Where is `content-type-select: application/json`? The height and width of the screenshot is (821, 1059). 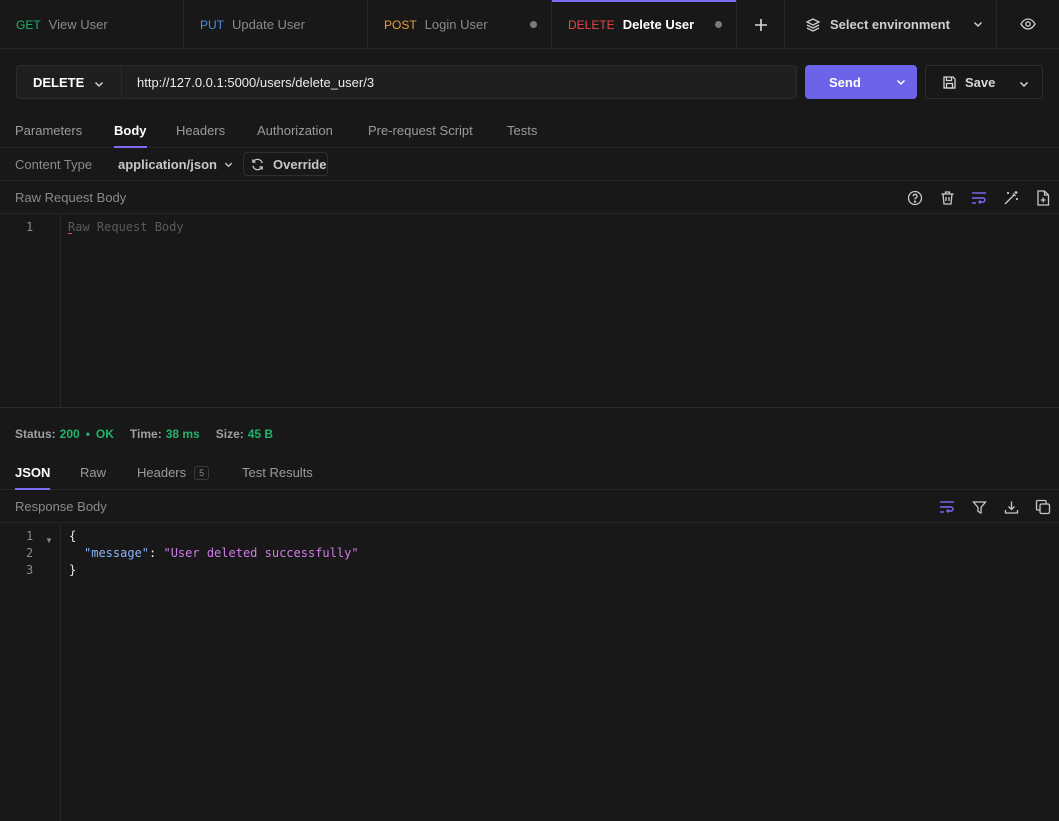
content-type-select: application/json is located at coordinates (176, 164).